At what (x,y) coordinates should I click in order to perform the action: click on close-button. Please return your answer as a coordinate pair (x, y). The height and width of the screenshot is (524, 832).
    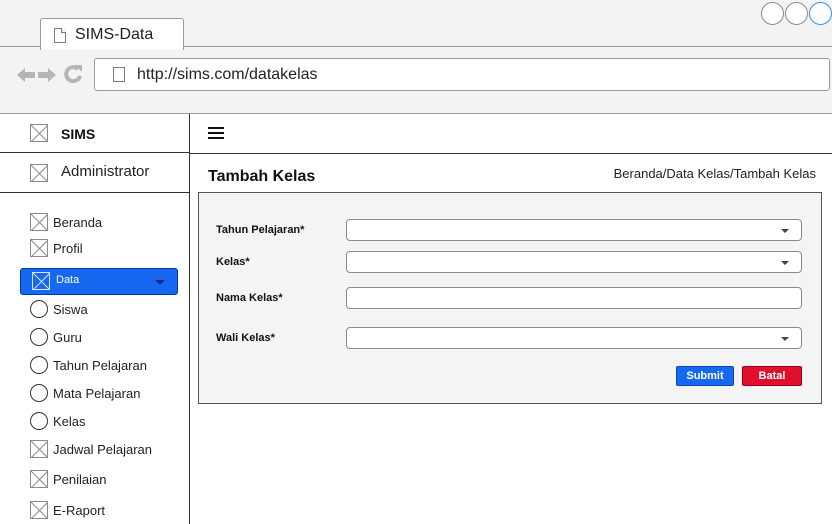
    Looking at the image, I should click on (820, 13).